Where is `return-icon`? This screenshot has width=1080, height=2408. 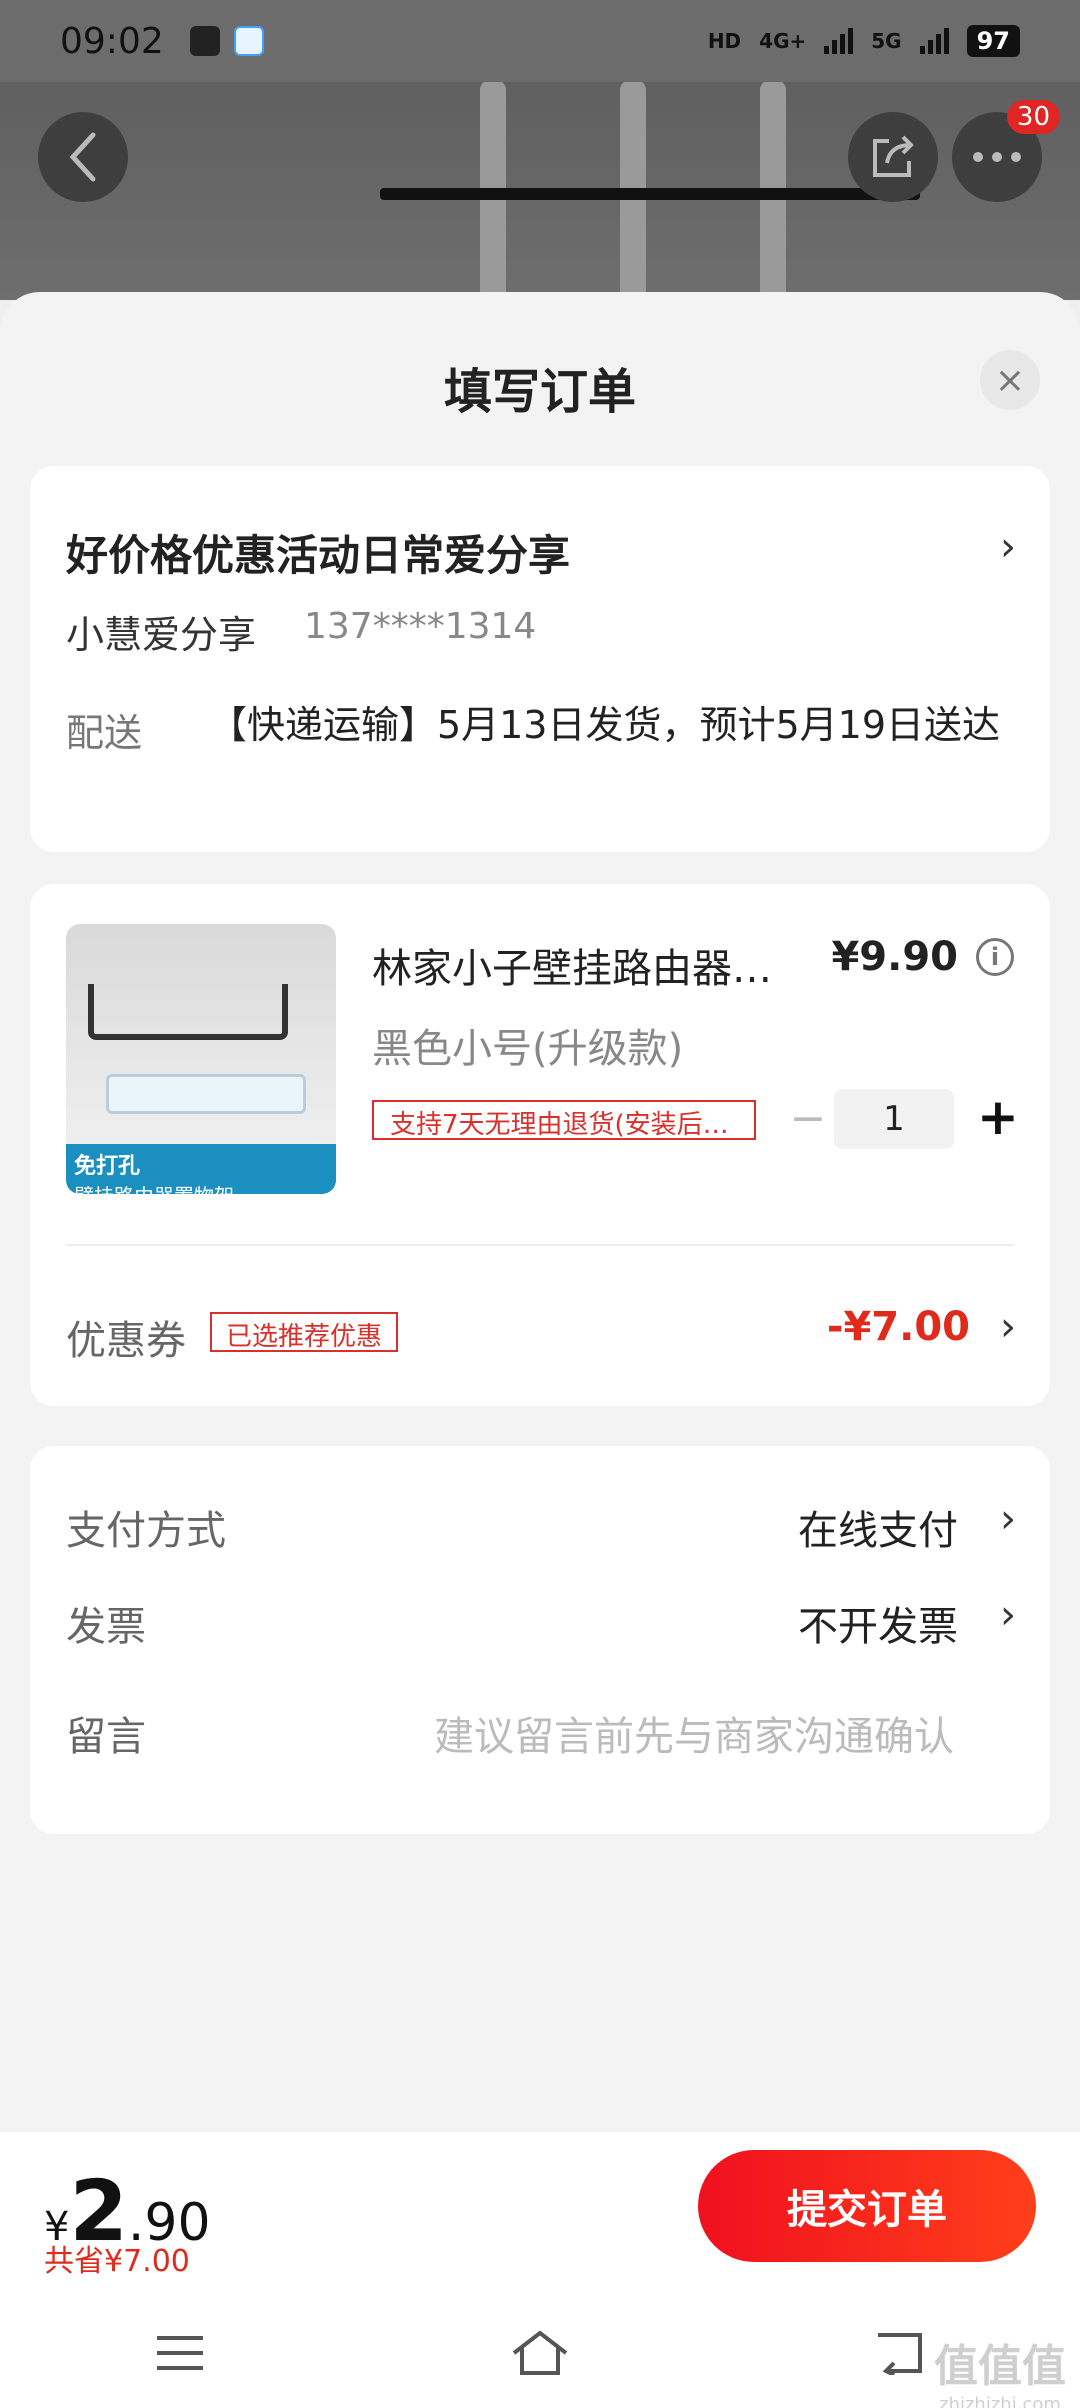 return-icon is located at coordinates (900, 2354).